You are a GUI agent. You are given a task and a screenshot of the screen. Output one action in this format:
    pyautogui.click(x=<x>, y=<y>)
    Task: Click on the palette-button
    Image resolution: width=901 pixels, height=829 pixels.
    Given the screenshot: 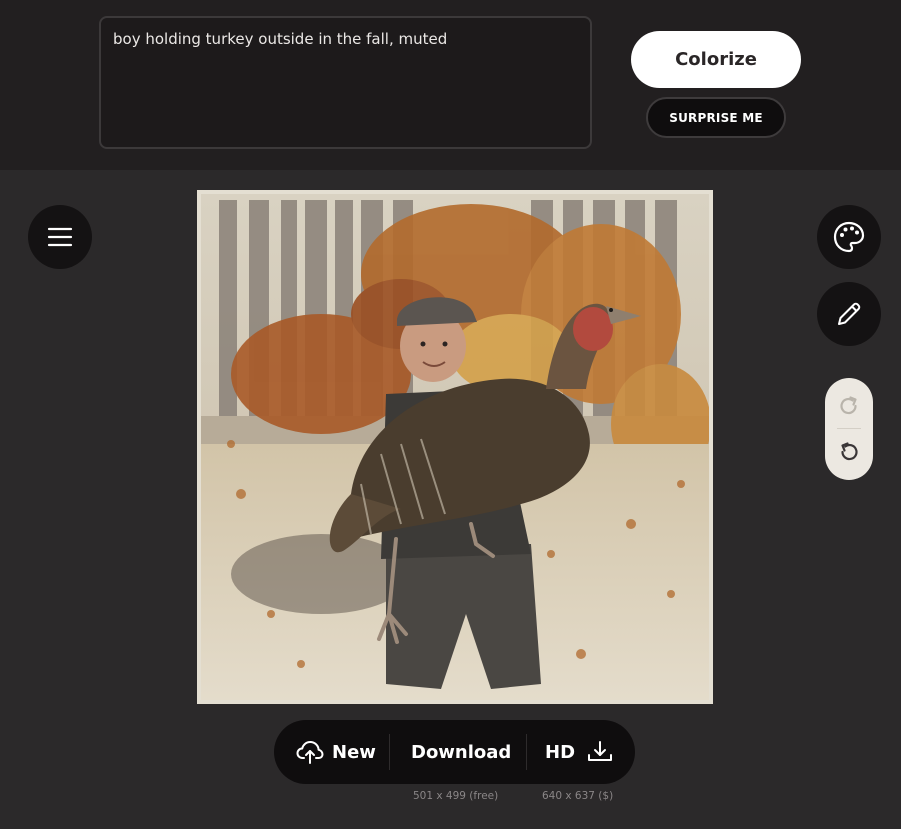 What is the action you would take?
    pyautogui.click(x=849, y=237)
    